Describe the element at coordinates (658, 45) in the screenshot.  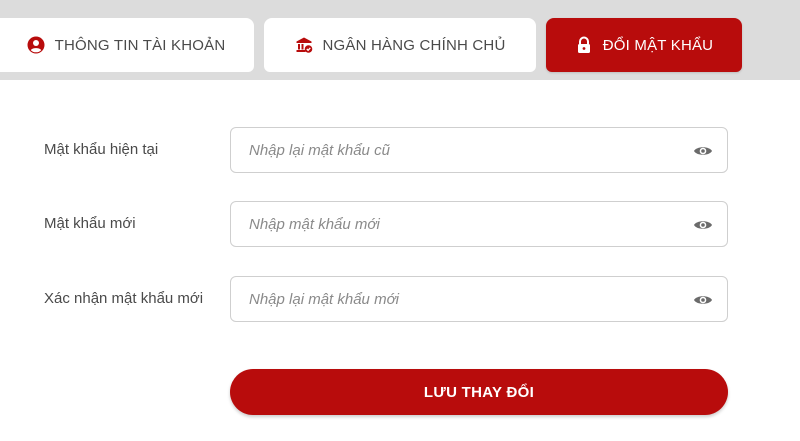
I see `tab-label: ĐỔI MẬT KHẨU` at that location.